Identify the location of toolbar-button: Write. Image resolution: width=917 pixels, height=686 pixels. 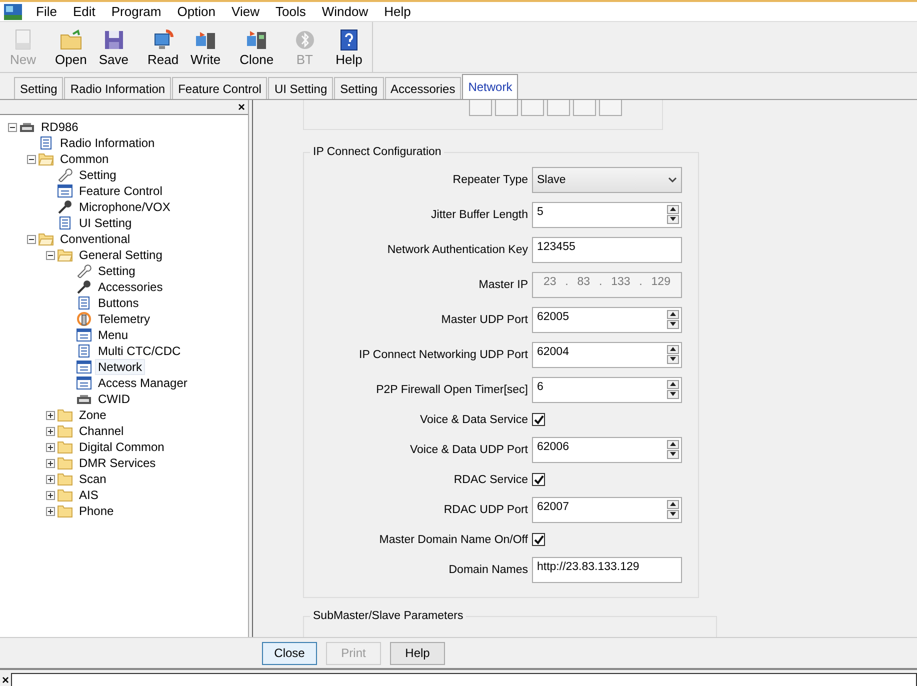
(205, 47).